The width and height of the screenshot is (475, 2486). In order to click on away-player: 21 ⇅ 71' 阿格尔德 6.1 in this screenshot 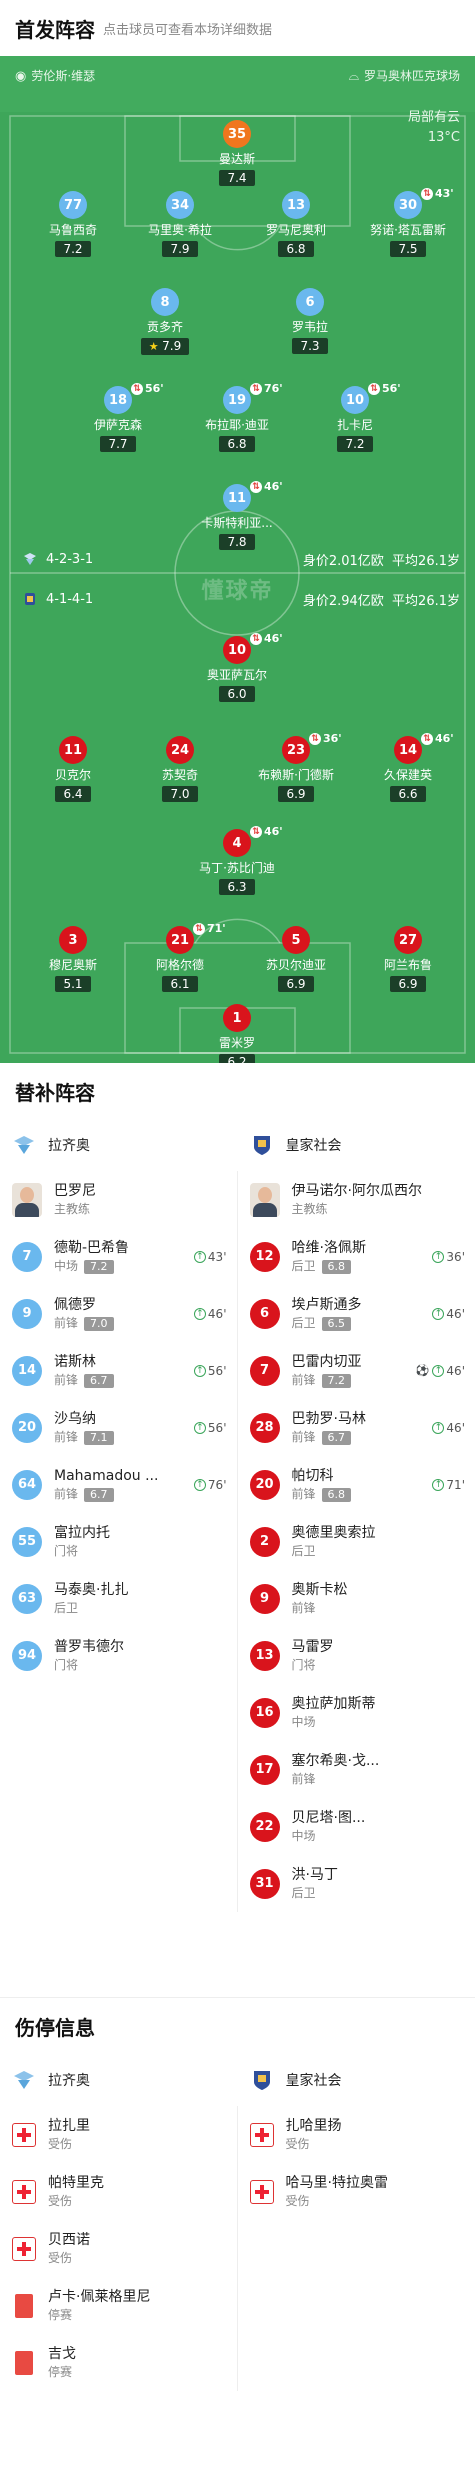, I will do `click(180, 957)`.